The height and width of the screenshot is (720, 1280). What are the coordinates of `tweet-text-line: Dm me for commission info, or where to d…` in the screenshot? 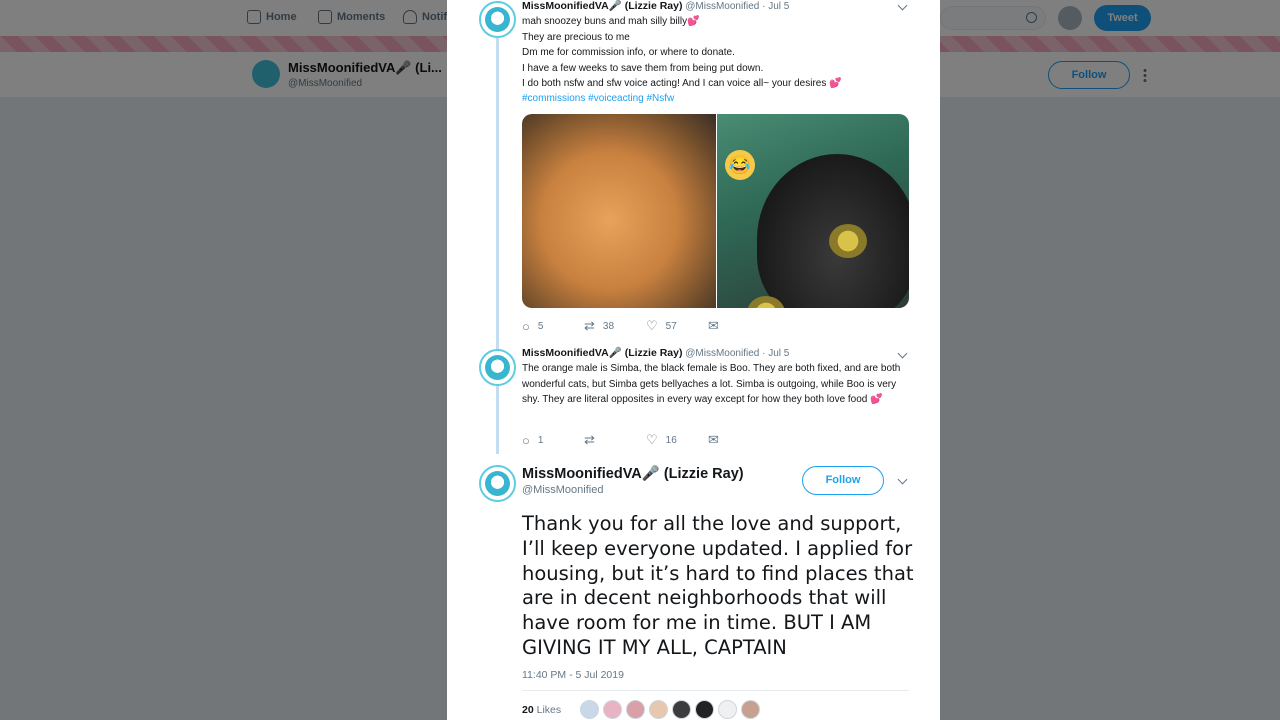 It's located at (628, 53).